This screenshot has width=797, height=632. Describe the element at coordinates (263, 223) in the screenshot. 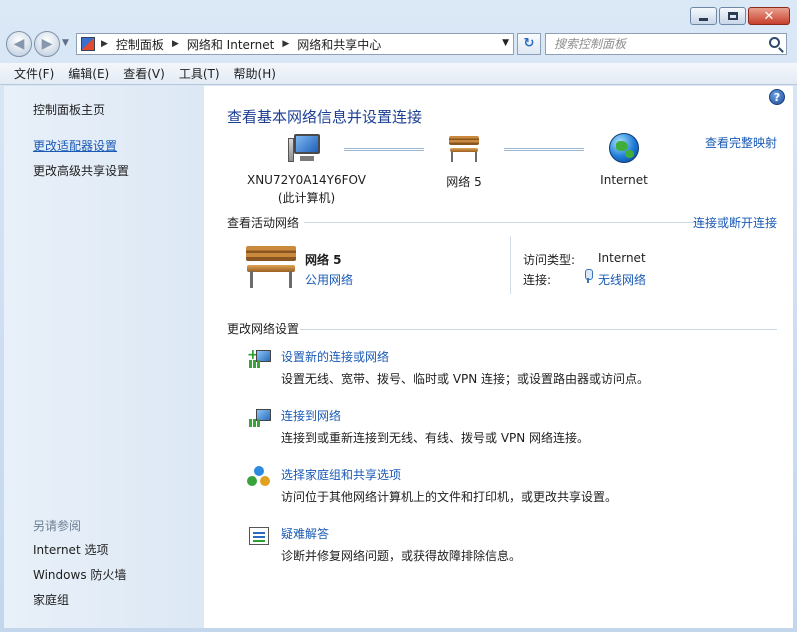

I see `active-networks-heading: 查看活动网络` at that location.